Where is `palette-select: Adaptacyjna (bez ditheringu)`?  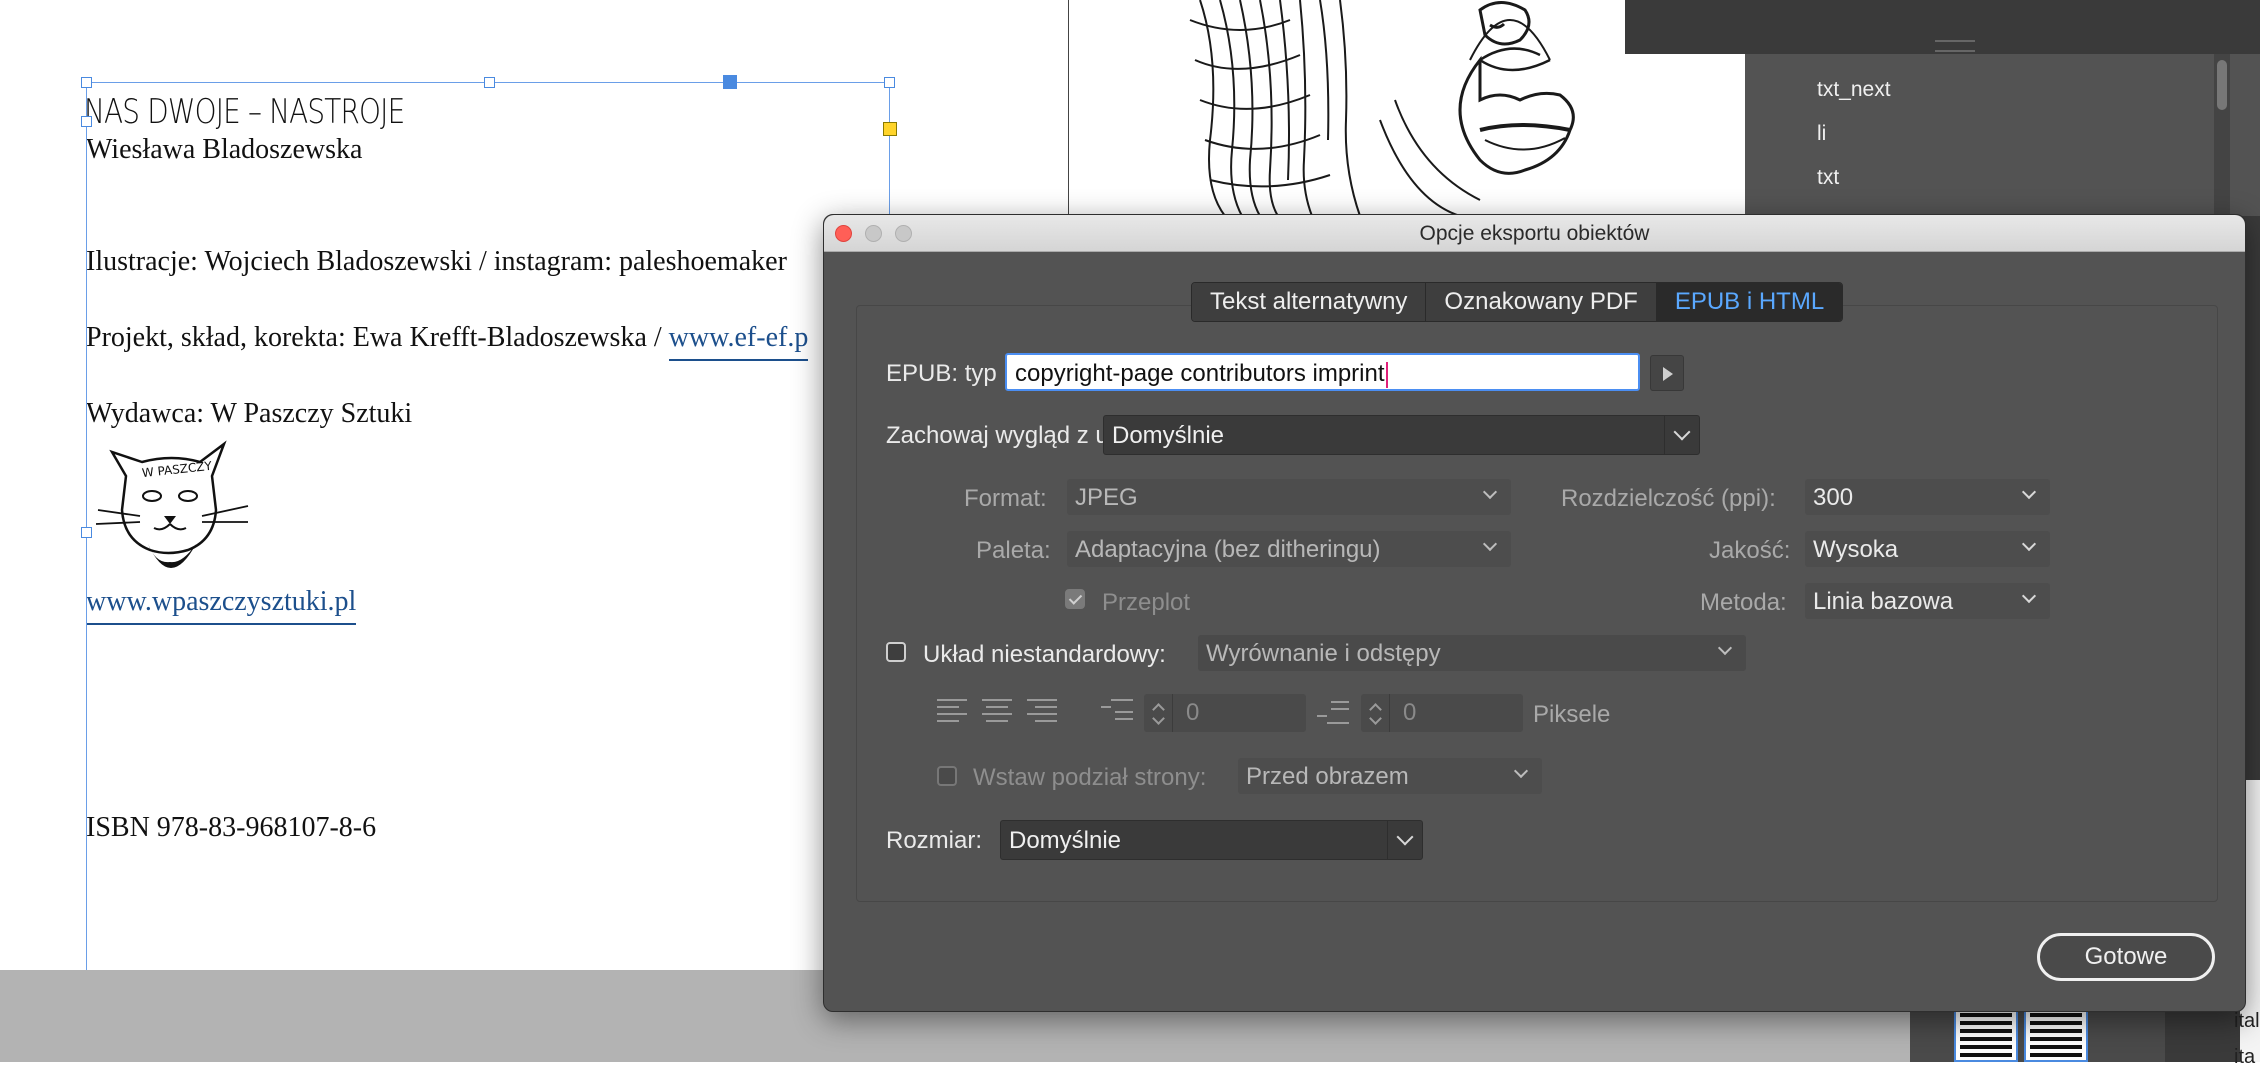
palette-select: Adaptacyjna (bez ditheringu) is located at coordinates (1289, 549).